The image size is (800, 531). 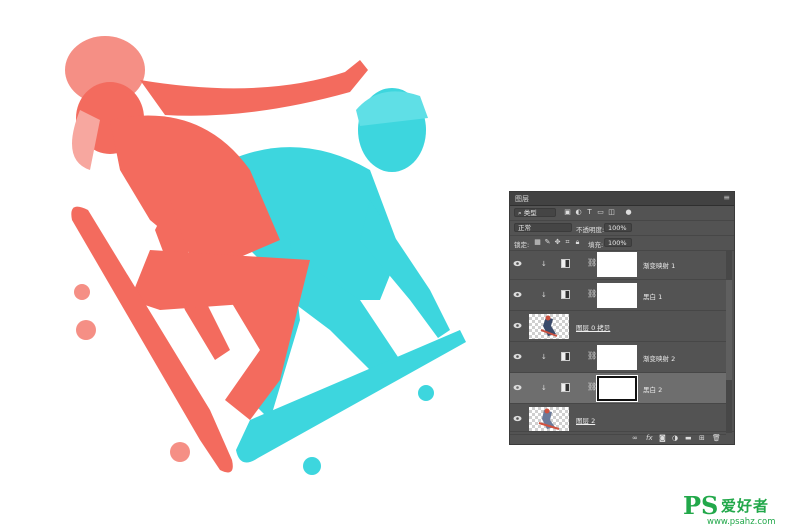 What do you see at coordinates (593, 328) in the screenshot?
I see `layer-name: 图层 0 拷贝` at bounding box center [593, 328].